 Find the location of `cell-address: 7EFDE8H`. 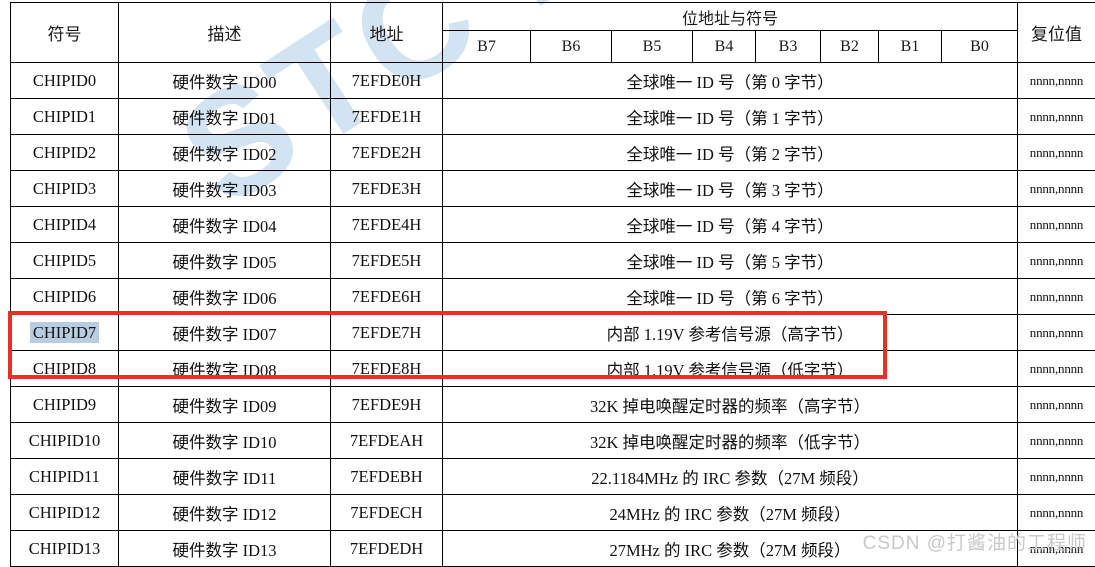

cell-address: 7EFDE8H is located at coordinates (387, 369).